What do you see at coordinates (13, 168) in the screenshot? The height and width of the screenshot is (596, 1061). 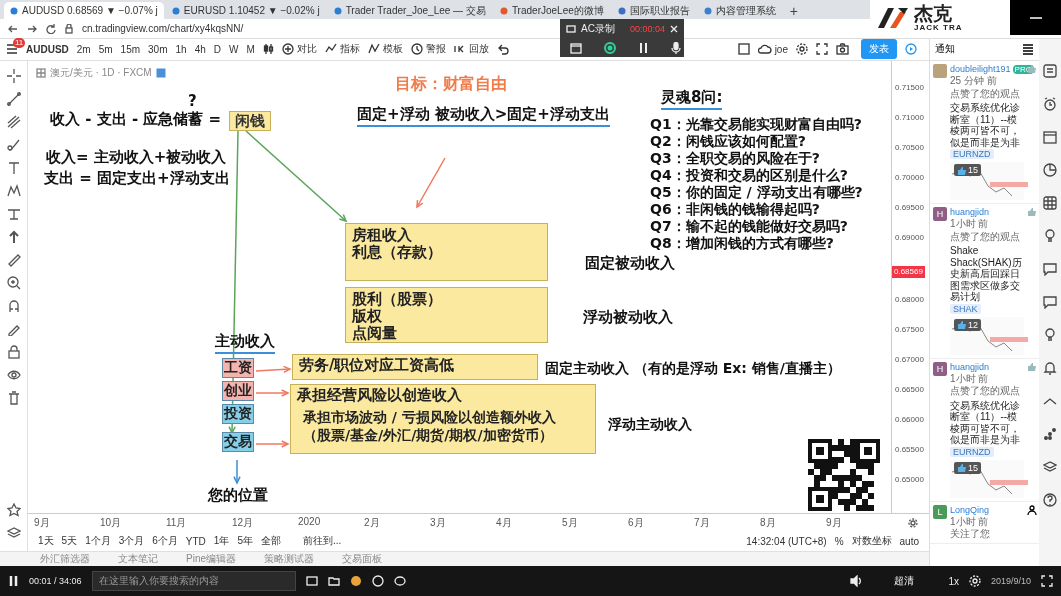 I see `text-tool-icon` at bounding box center [13, 168].